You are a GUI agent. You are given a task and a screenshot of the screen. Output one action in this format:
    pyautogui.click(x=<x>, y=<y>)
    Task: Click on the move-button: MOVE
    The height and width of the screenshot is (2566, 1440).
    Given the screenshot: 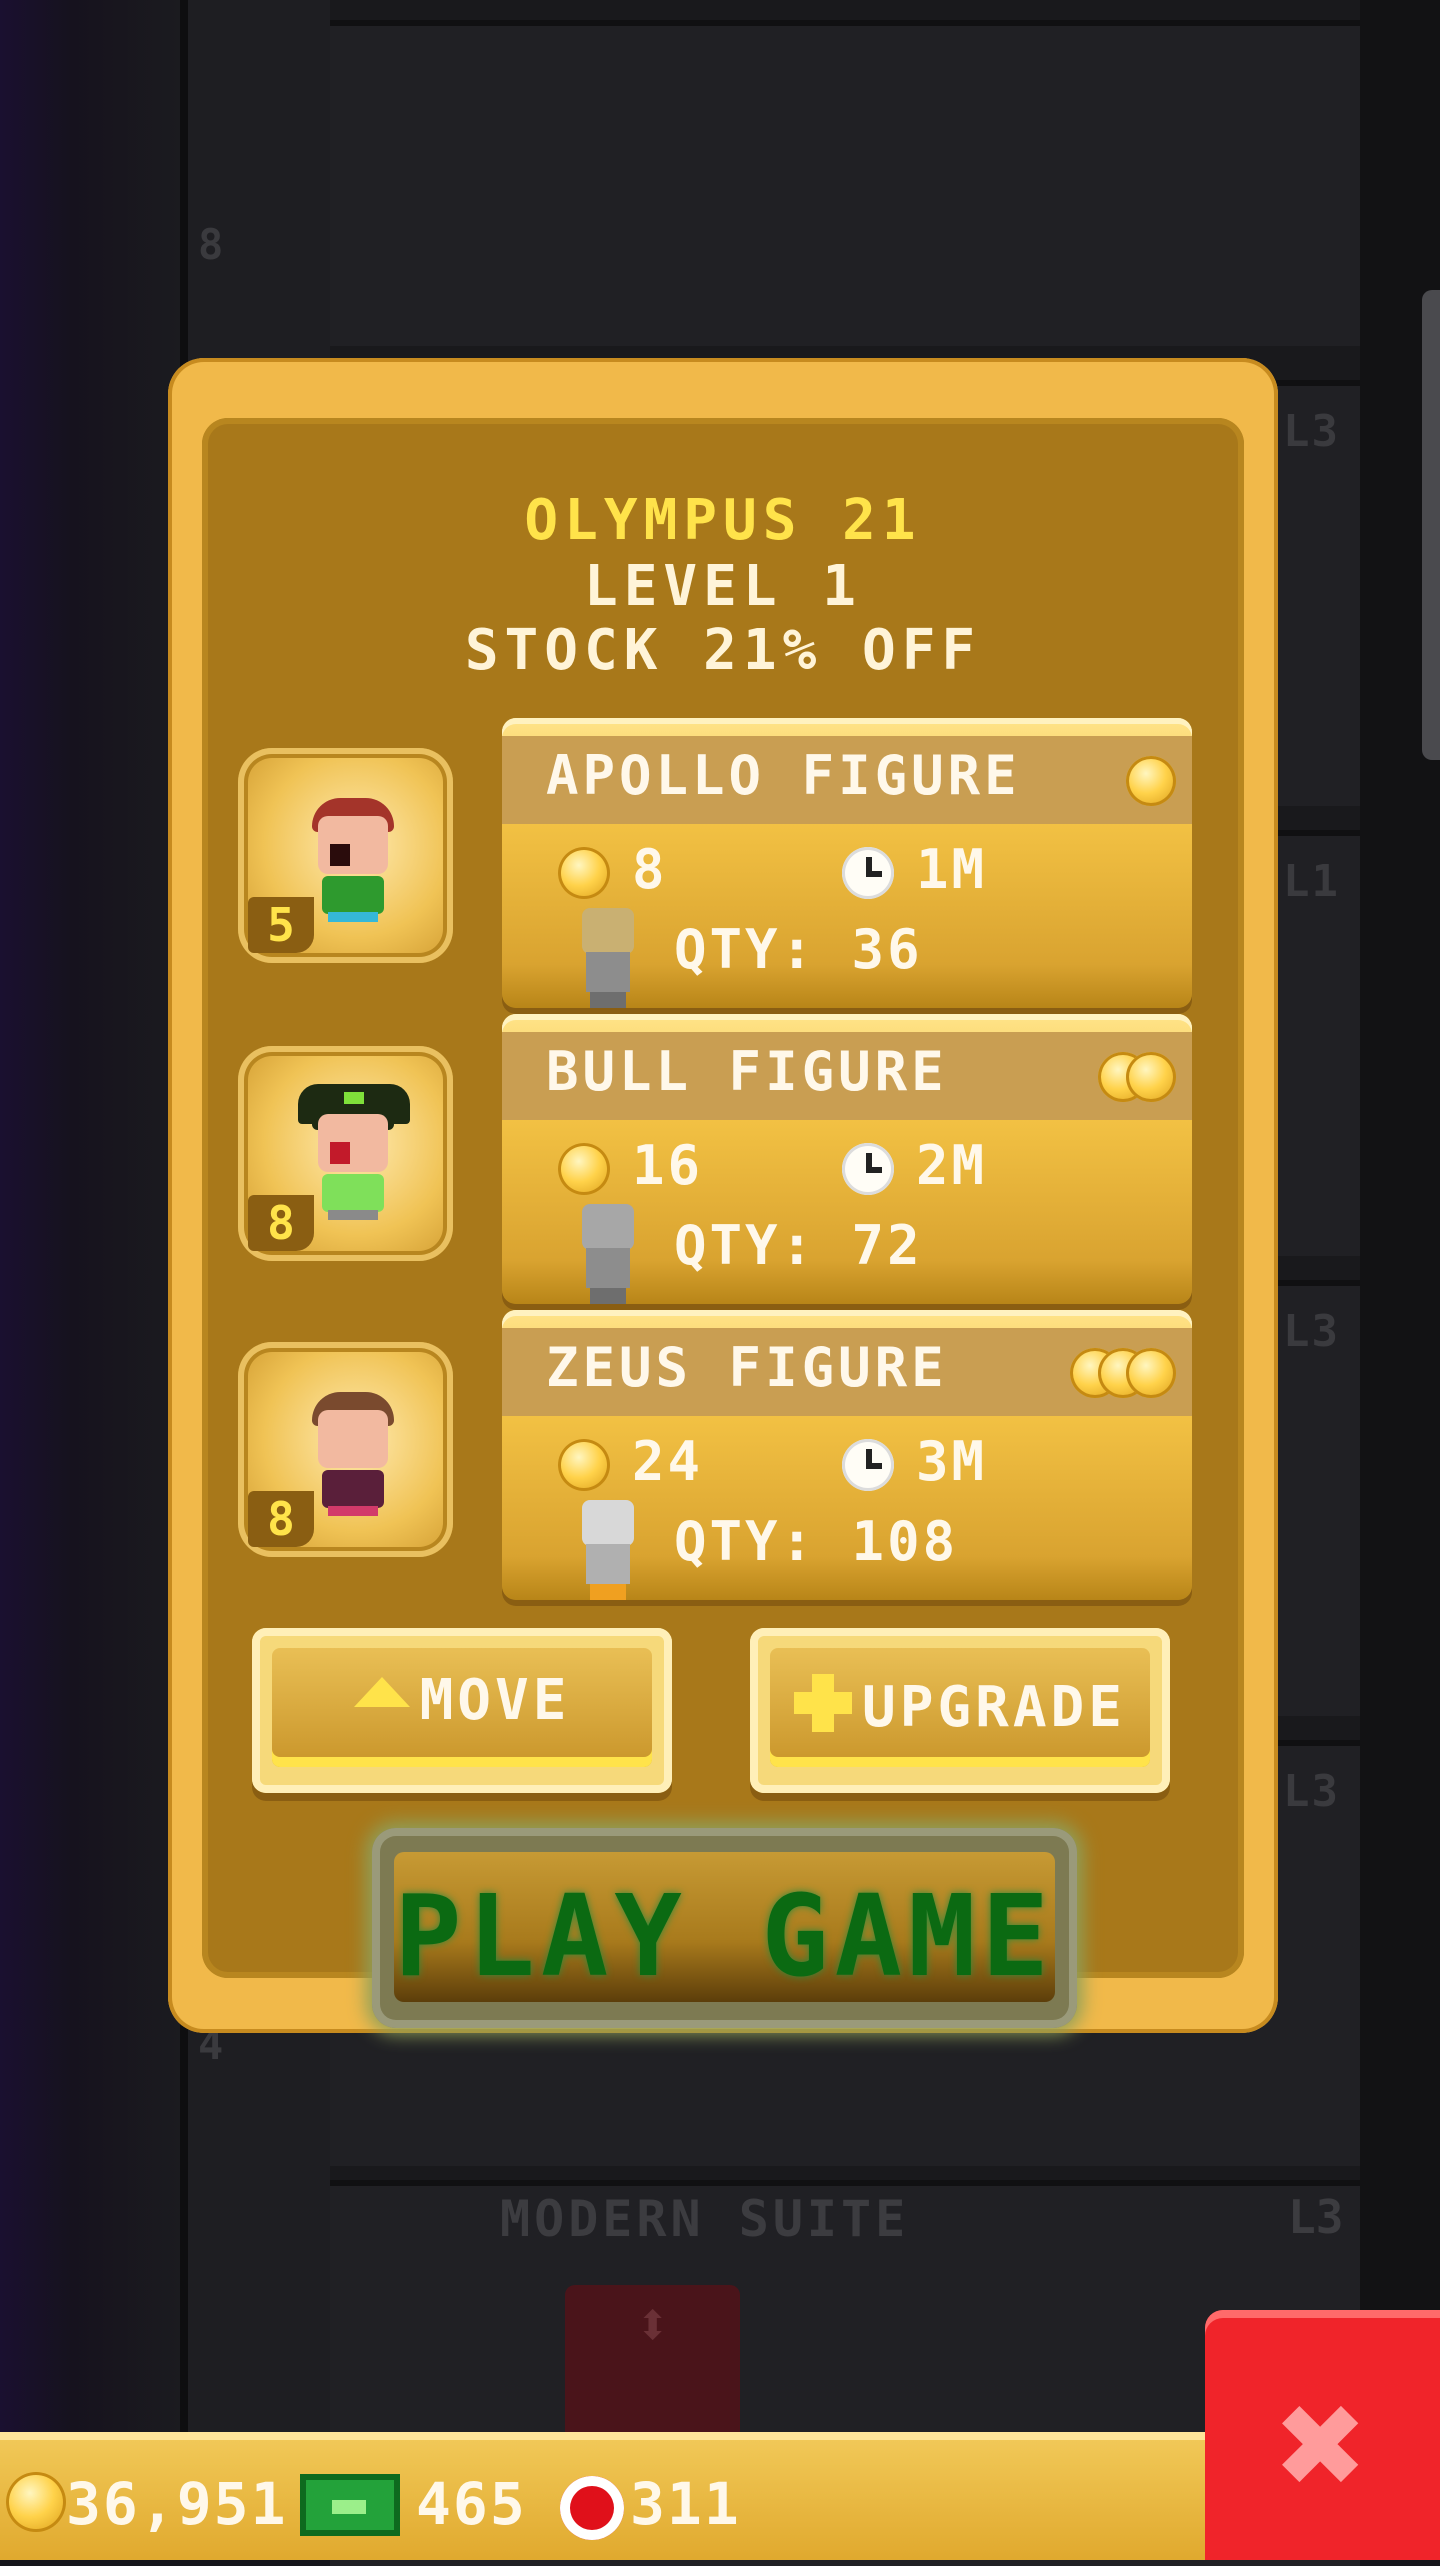 What is the action you would take?
    pyautogui.click(x=462, y=1710)
    